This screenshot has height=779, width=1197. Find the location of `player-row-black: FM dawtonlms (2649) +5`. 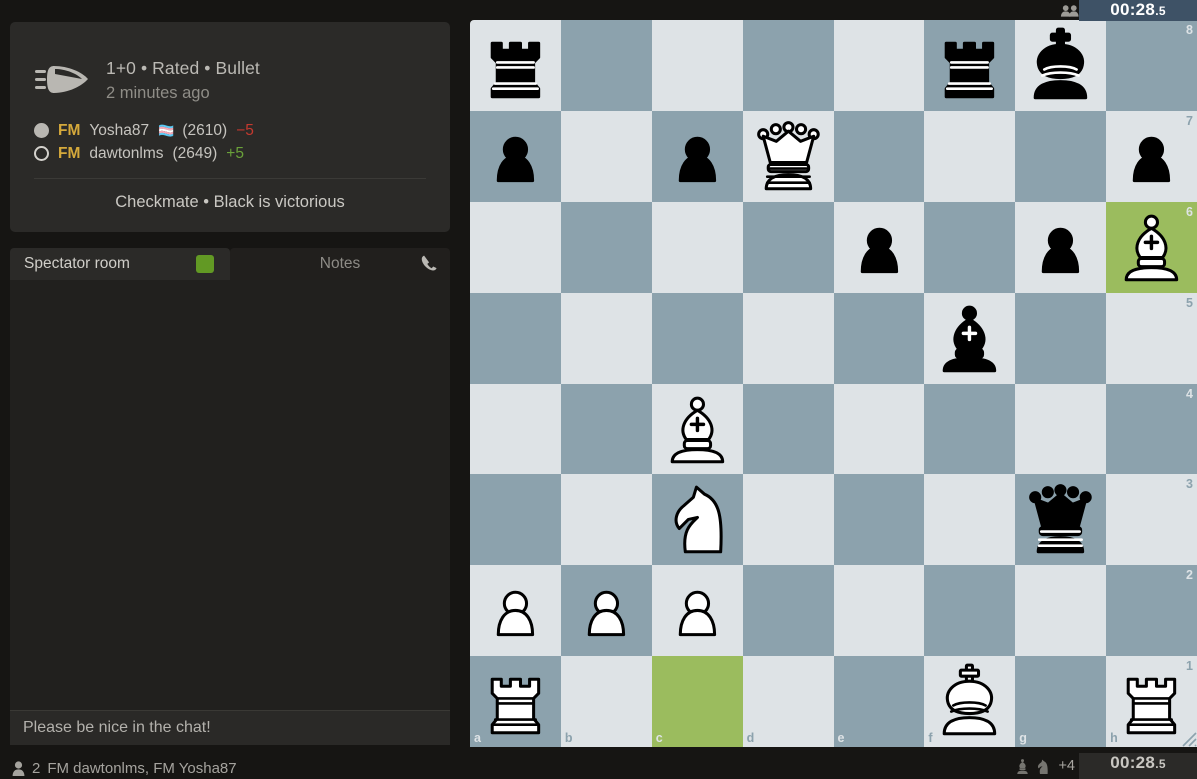

player-row-black: FM dawtonlms (2649) +5 is located at coordinates (230, 153).